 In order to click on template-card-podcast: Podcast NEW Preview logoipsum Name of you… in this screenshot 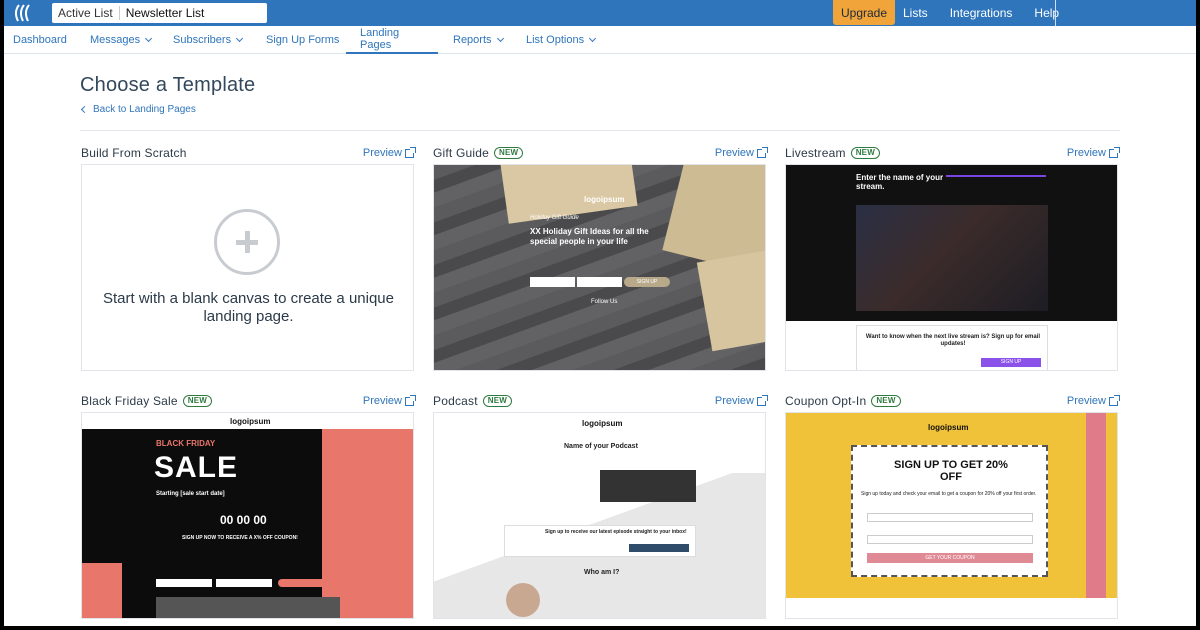, I will do `click(600, 504)`.